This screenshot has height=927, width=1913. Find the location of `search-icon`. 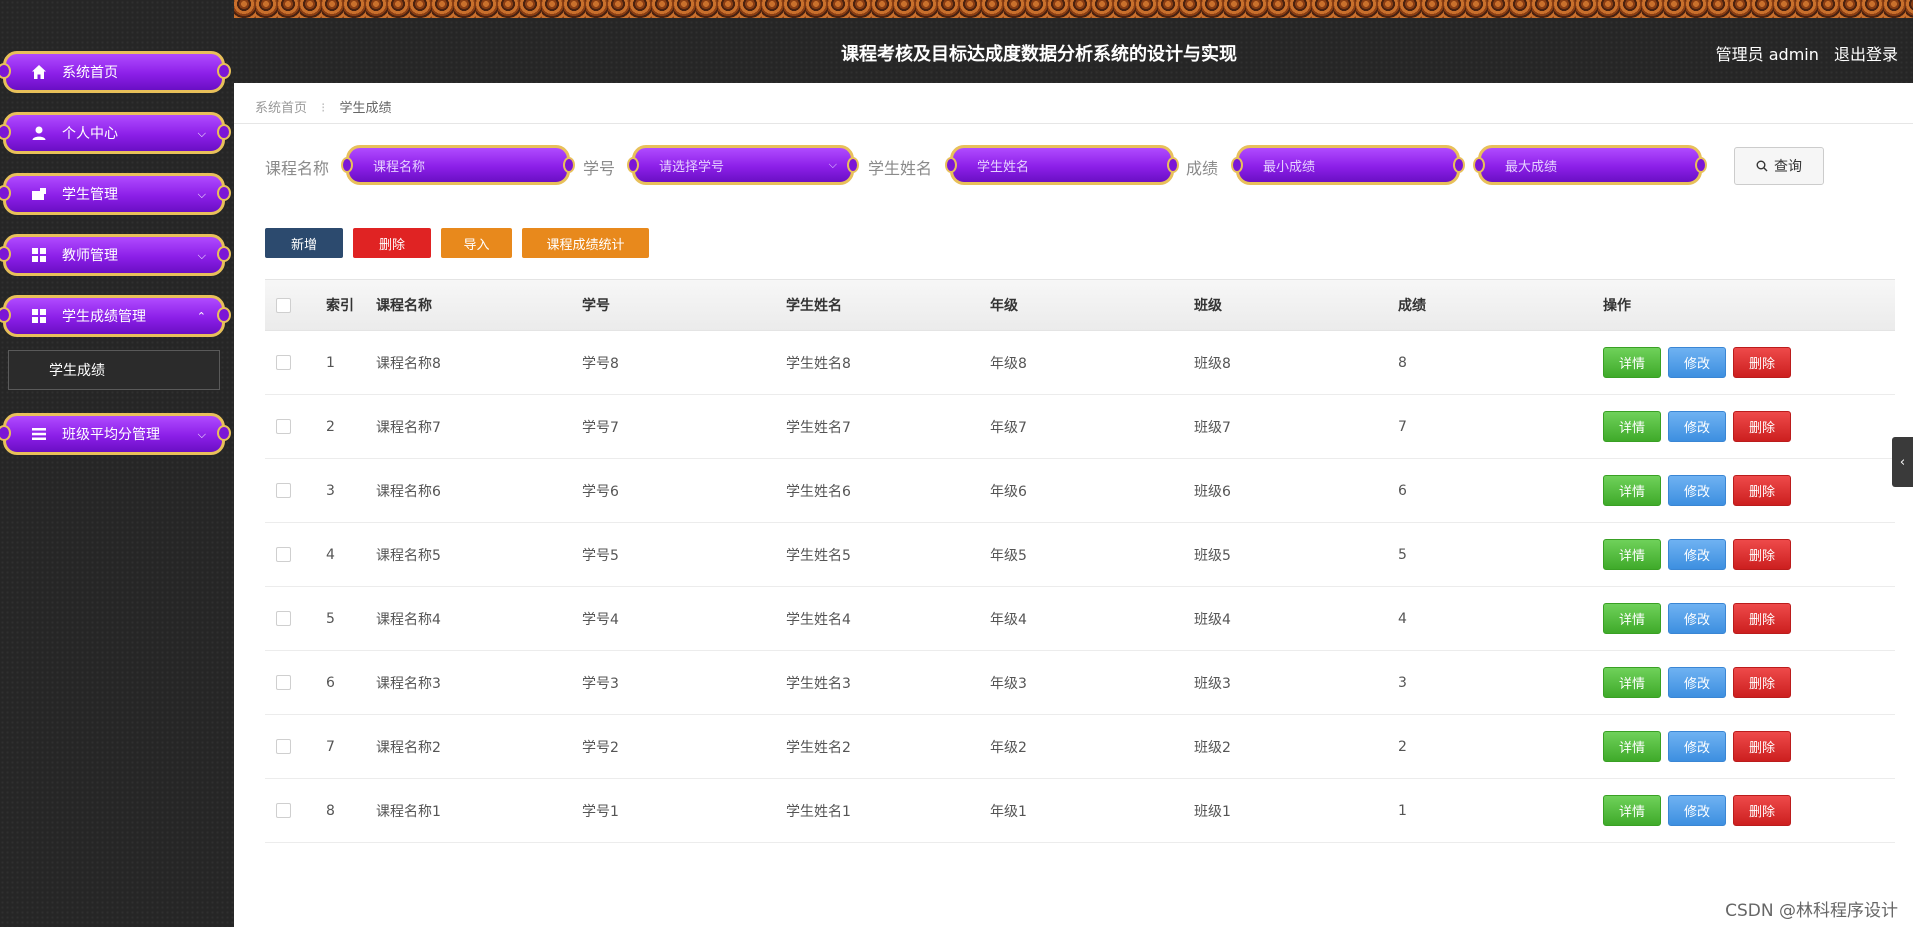

search-icon is located at coordinates (1762, 166).